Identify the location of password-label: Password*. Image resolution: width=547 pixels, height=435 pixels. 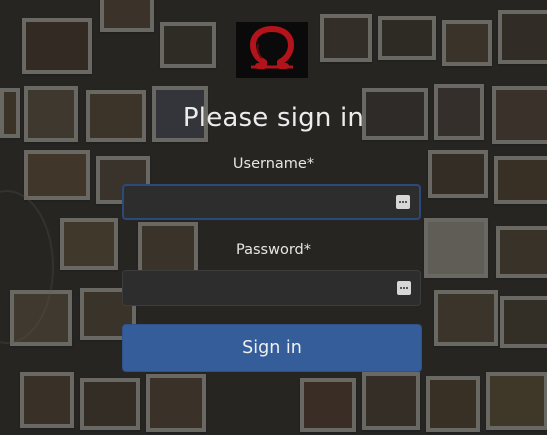
(273, 250).